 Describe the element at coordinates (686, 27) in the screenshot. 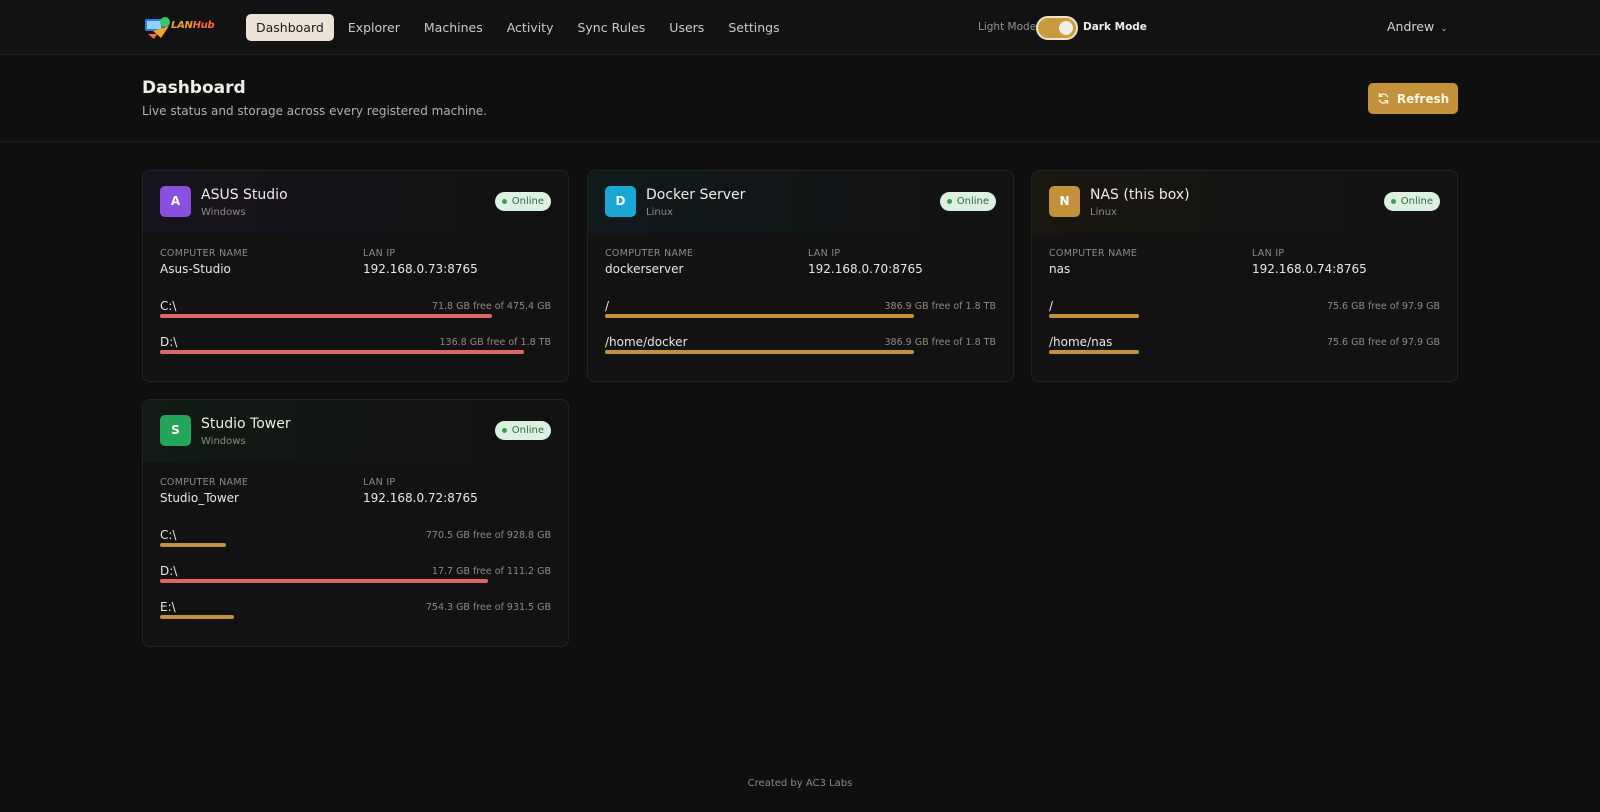

I see `nav-users: Users` at that location.